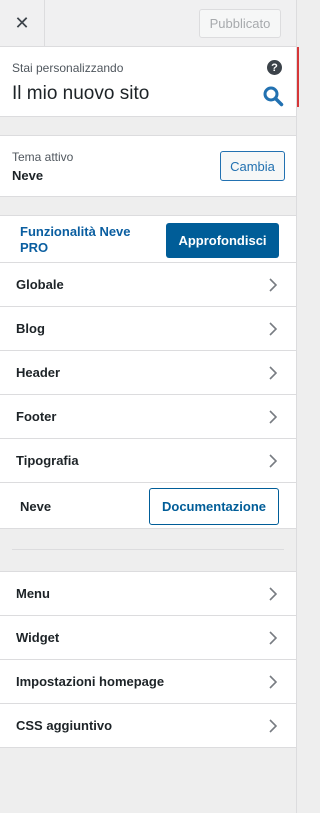 This screenshot has width=320, height=813. What do you see at coordinates (68, 68) in the screenshot?
I see `customizing-label: Stai personalizzando` at bounding box center [68, 68].